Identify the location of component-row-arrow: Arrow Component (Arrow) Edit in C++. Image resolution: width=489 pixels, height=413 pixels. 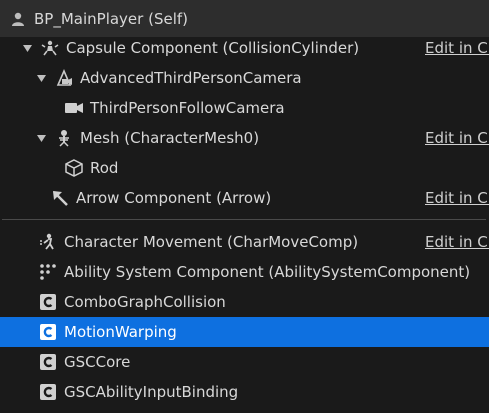
(244, 198).